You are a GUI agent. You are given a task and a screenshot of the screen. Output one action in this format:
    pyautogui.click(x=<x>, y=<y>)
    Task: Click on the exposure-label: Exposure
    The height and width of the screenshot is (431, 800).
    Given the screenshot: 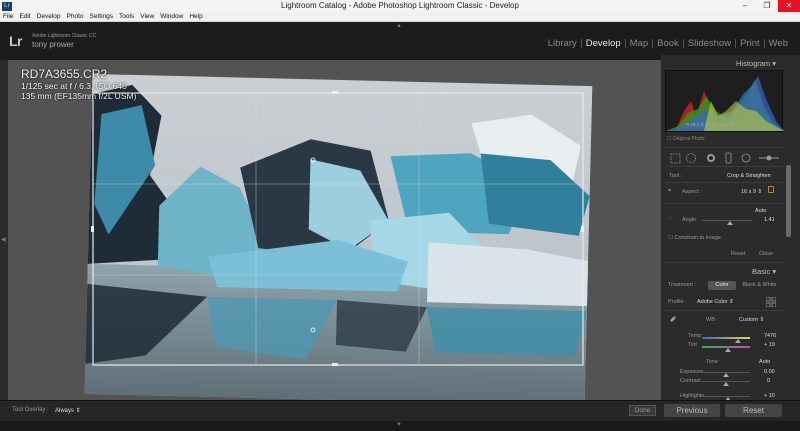 What is the action you would take?
    pyautogui.click(x=692, y=372)
    